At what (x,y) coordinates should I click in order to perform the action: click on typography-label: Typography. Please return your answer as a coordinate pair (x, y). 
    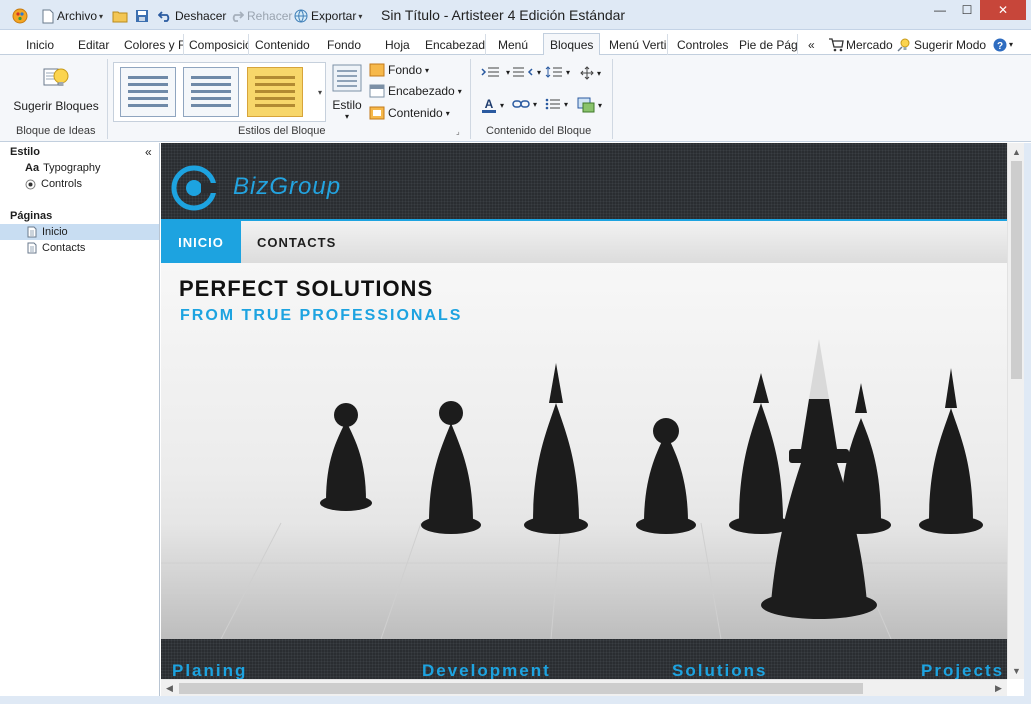
    Looking at the image, I should click on (72, 168).